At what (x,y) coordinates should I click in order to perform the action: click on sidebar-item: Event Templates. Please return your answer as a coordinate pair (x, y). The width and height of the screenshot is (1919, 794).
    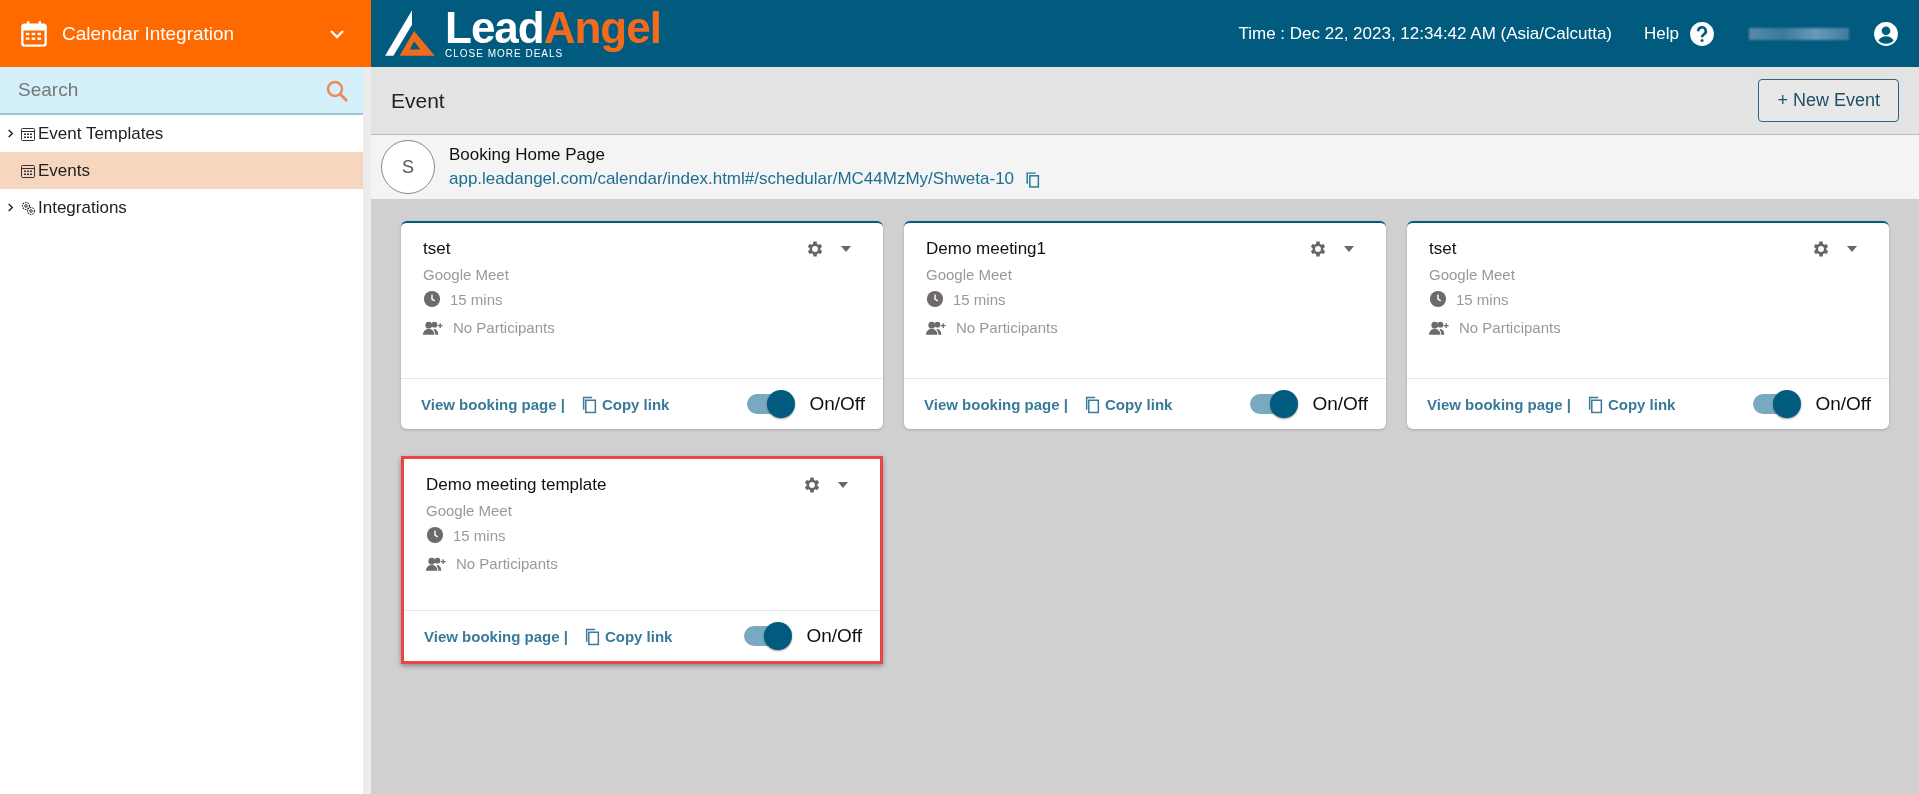
    Looking at the image, I should click on (181, 133).